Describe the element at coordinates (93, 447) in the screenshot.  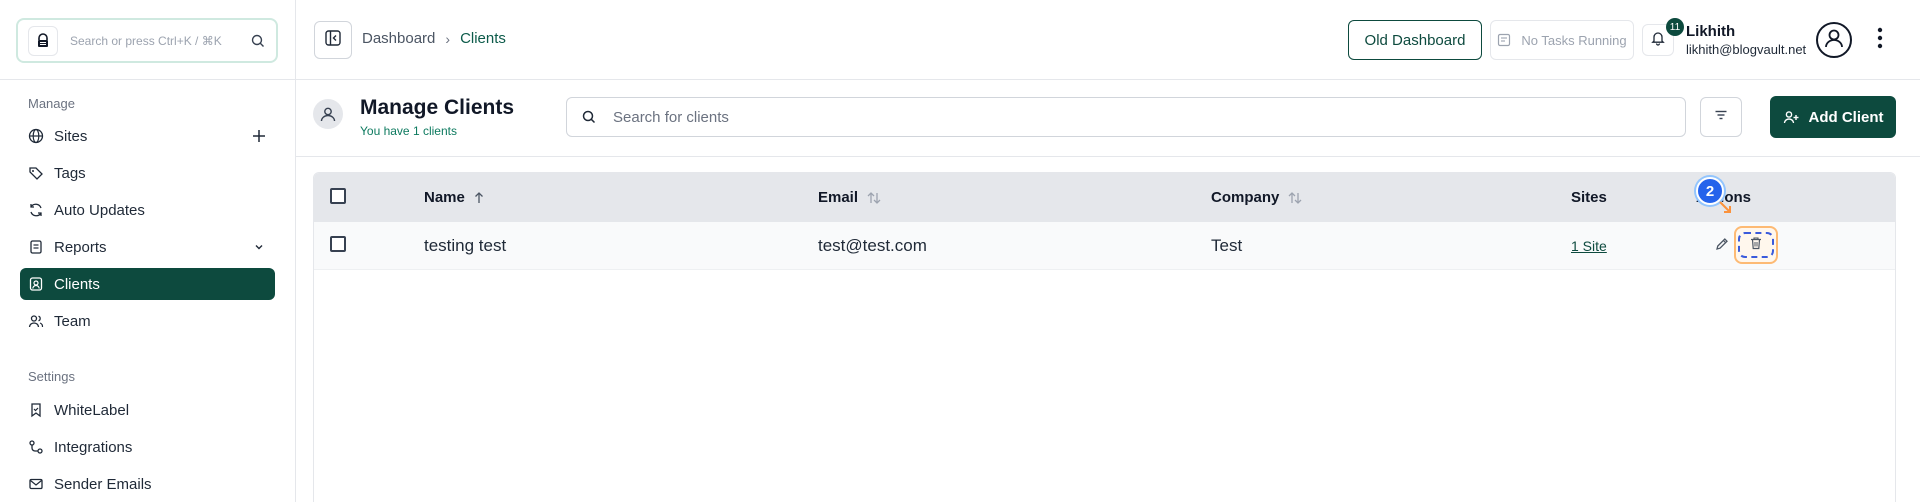
I see `sidebar-item-label: Integrations` at that location.